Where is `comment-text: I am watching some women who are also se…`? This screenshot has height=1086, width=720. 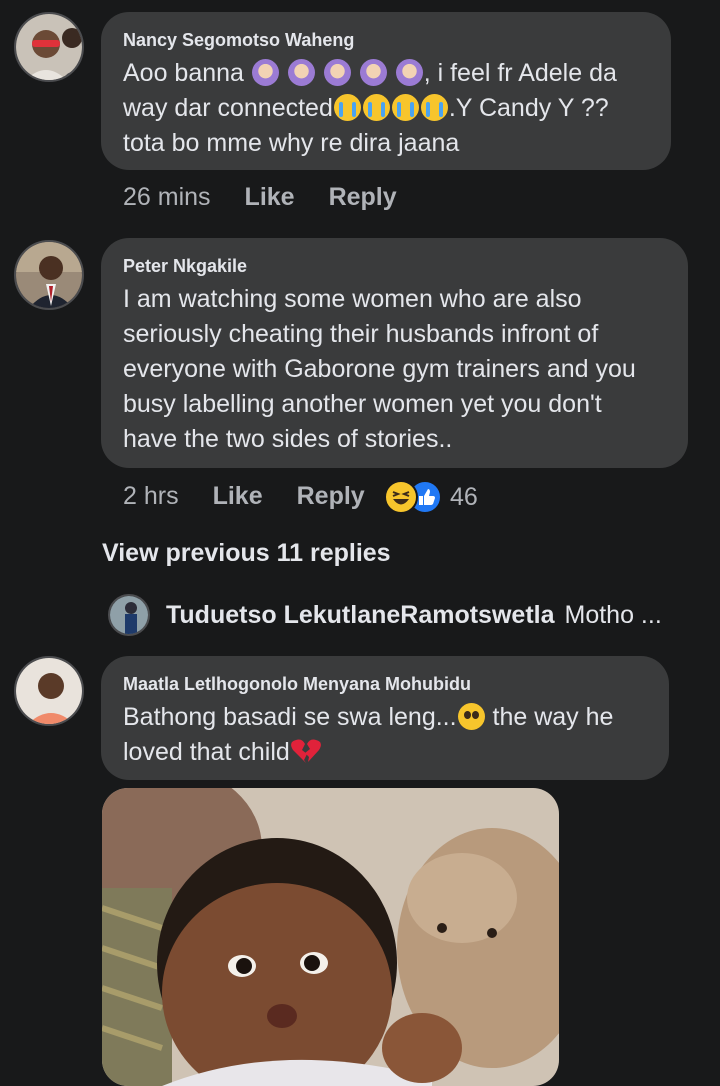
comment-text: I am watching some women who are also se… is located at coordinates (379, 369).